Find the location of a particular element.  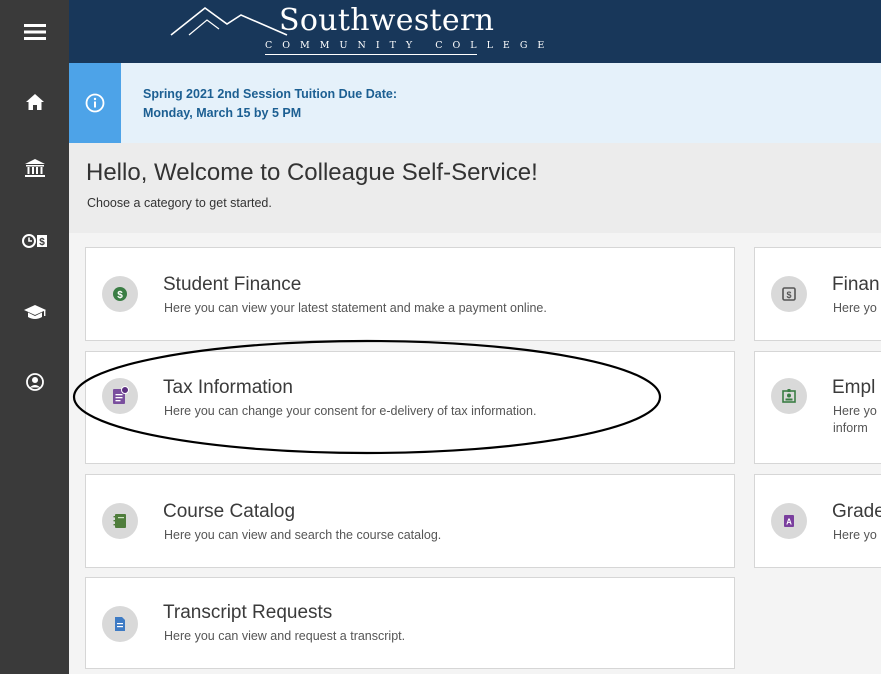

card-title: Transcript Requests is located at coordinates (248, 612).